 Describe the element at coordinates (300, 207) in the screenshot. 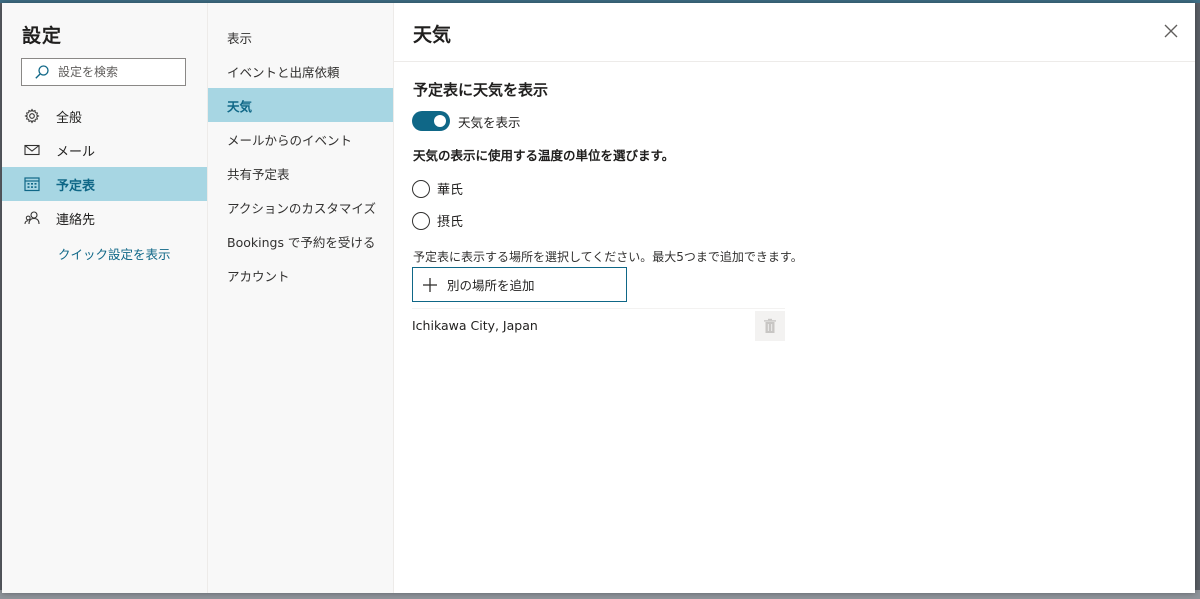

I see `subnav-item-customize-actions: アクションのカスタマイズ` at that location.